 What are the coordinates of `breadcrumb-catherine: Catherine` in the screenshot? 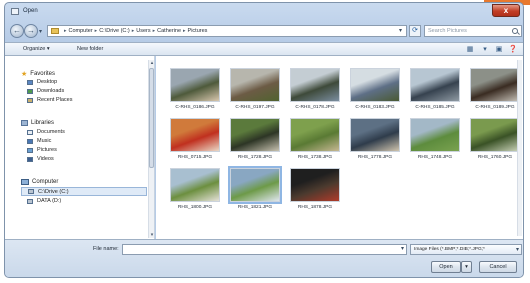 It's located at (169, 31).